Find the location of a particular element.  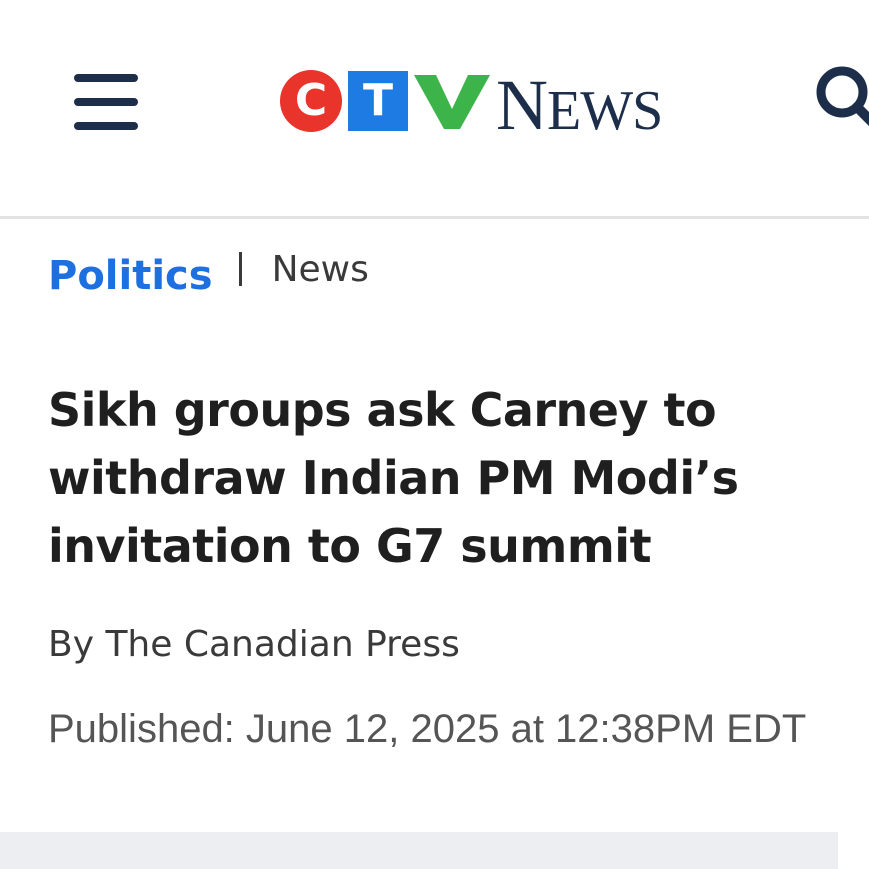

breadcrumb-news-link: News is located at coordinates (320, 270).